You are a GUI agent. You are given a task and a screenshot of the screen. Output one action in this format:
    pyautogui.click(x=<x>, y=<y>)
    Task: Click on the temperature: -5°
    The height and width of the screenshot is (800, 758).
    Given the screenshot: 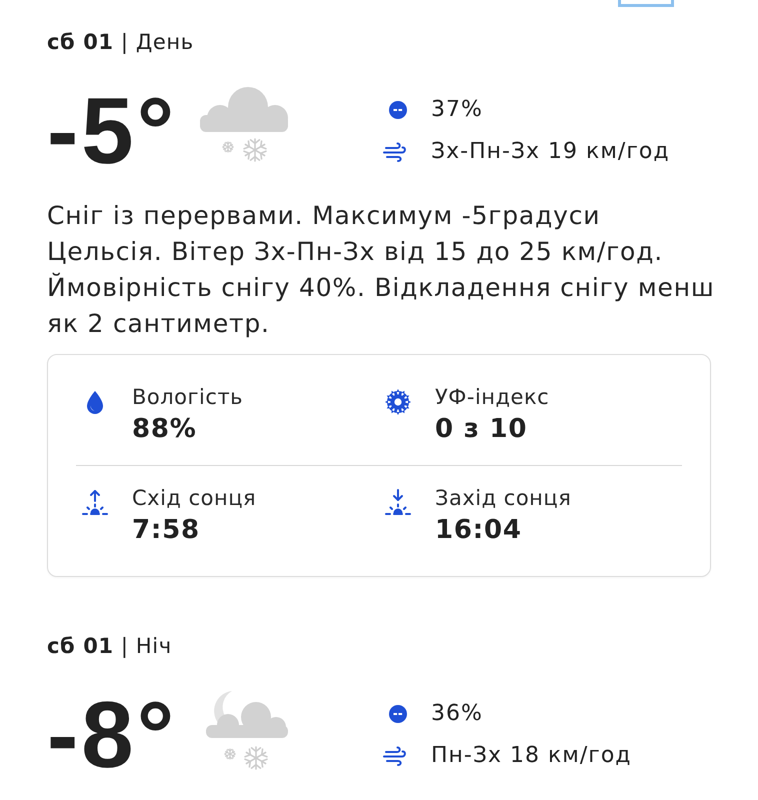 What is the action you would take?
    pyautogui.click(x=112, y=131)
    